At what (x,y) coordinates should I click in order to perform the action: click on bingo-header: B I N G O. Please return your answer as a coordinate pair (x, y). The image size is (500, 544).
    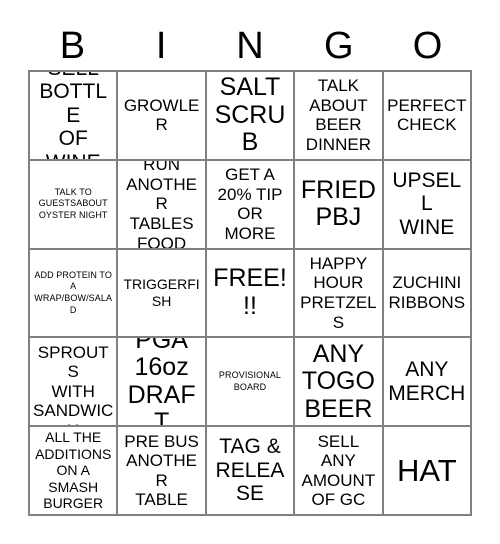
    Looking at the image, I should click on (250, 46).